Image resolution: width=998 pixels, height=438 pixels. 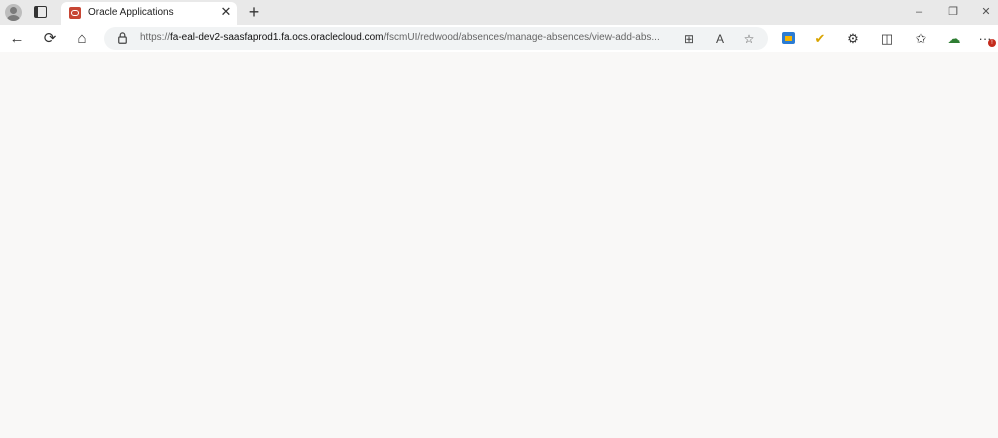 What do you see at coordinates (720, 39) in the screenshot?
I see `read-aloud-icon: A` at bounding box center [720, 39].